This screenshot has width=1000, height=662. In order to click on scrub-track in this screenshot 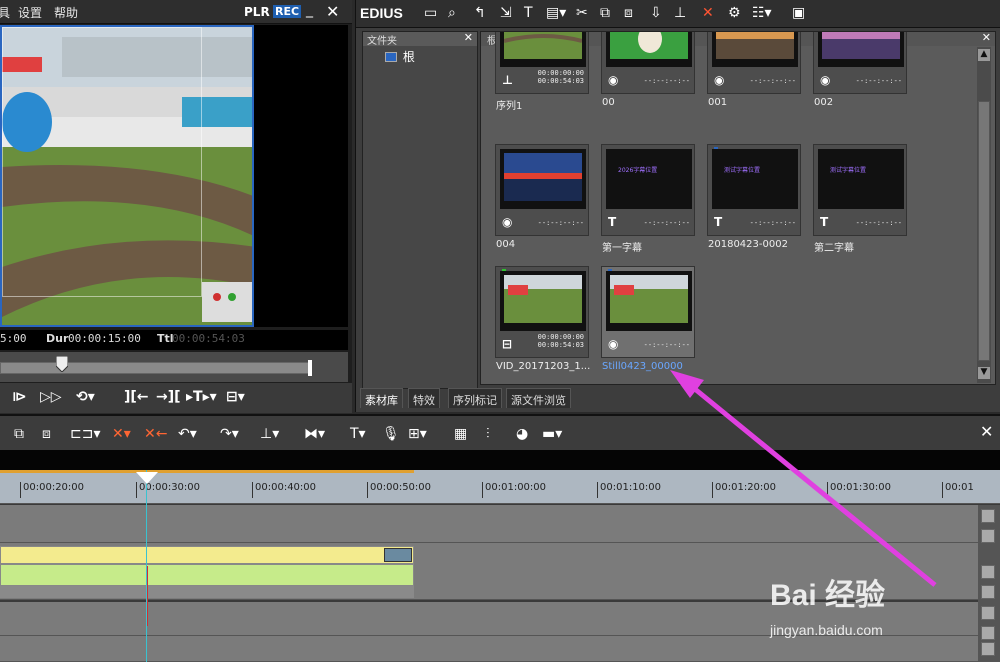, I will do `click(156, 368)`.